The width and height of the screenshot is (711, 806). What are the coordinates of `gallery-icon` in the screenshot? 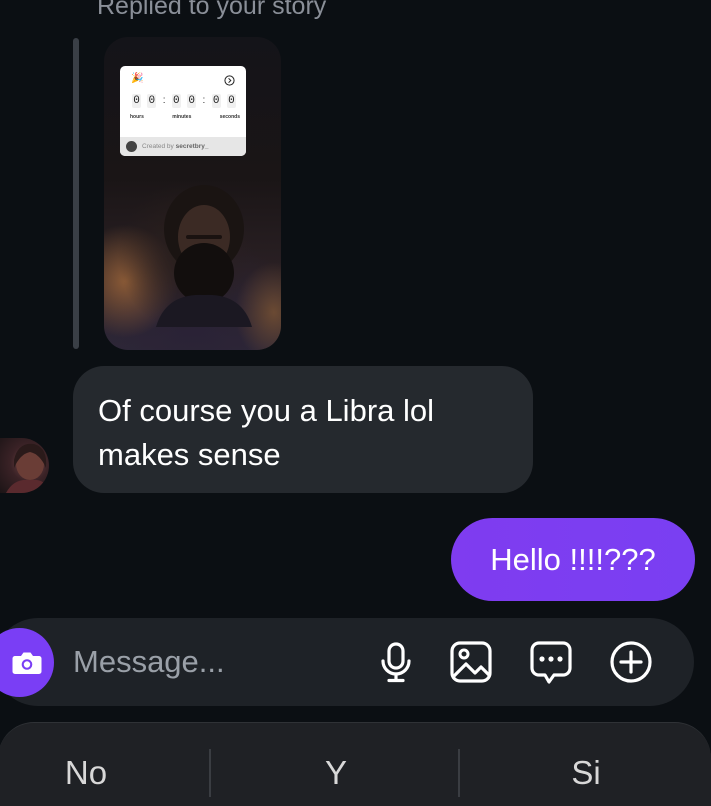 It's located at (471, 662).